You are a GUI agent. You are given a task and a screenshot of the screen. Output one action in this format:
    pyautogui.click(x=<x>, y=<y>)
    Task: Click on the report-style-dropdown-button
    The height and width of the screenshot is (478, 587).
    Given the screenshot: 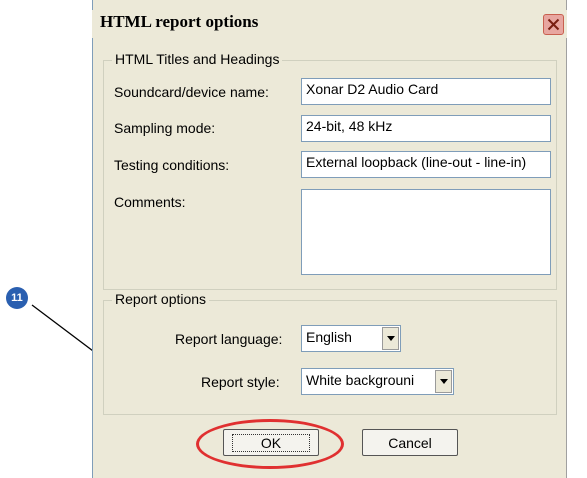 What is the action you would take?
    pyautogui.click(x=443, y=381)
    